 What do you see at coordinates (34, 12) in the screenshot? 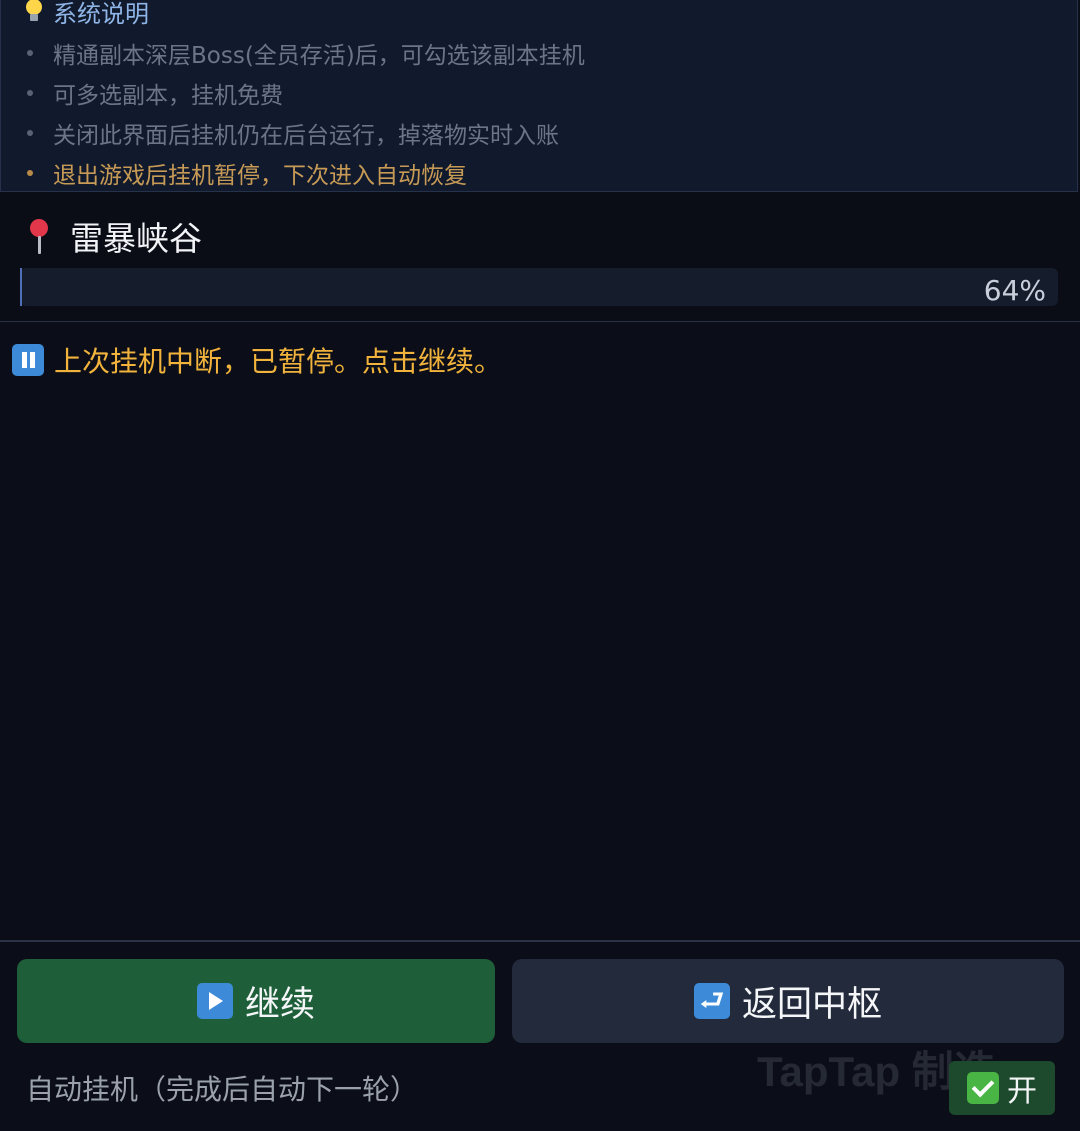
I see `lightbulb-icon` at bounding box center [34, 12].